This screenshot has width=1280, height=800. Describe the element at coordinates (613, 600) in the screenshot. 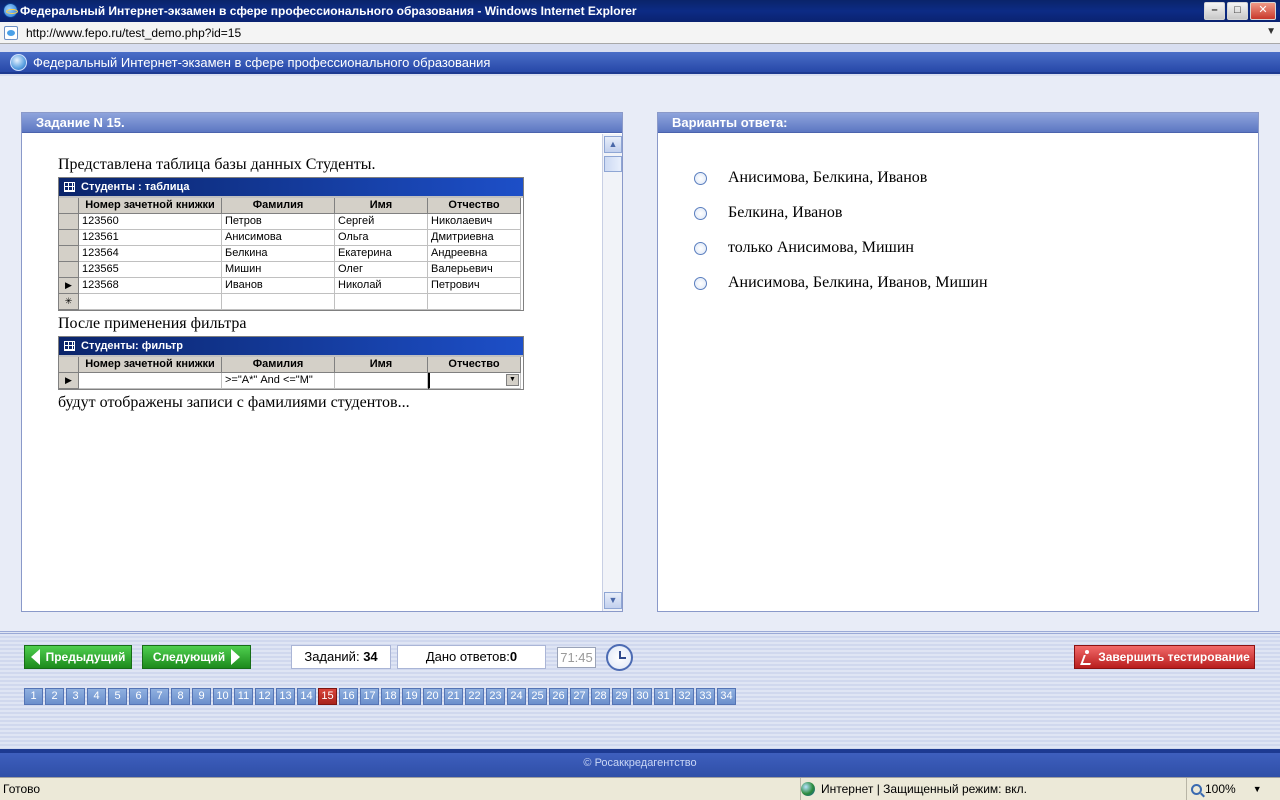

I see `scroll-down-icon: ▼` at that location.